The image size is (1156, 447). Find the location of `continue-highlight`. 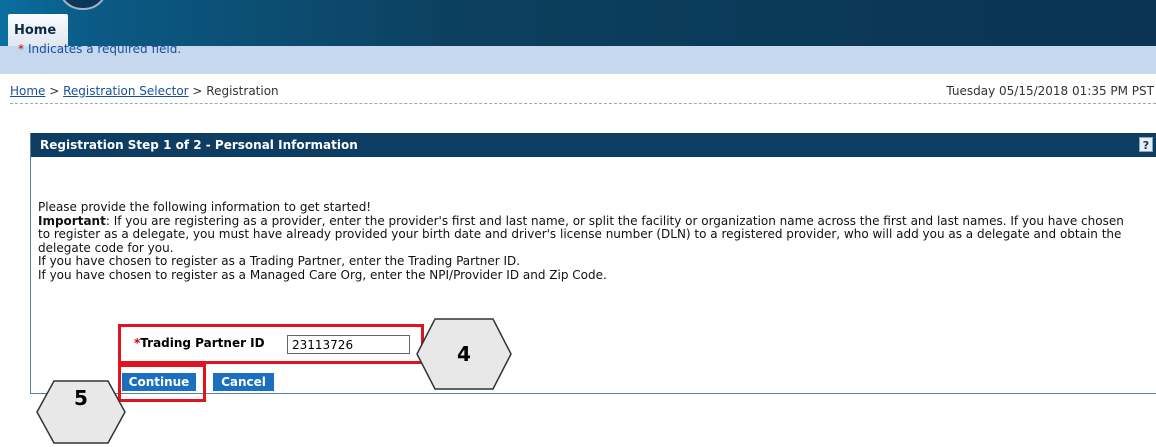

continue-highlight is located at coordinates (162, 383).